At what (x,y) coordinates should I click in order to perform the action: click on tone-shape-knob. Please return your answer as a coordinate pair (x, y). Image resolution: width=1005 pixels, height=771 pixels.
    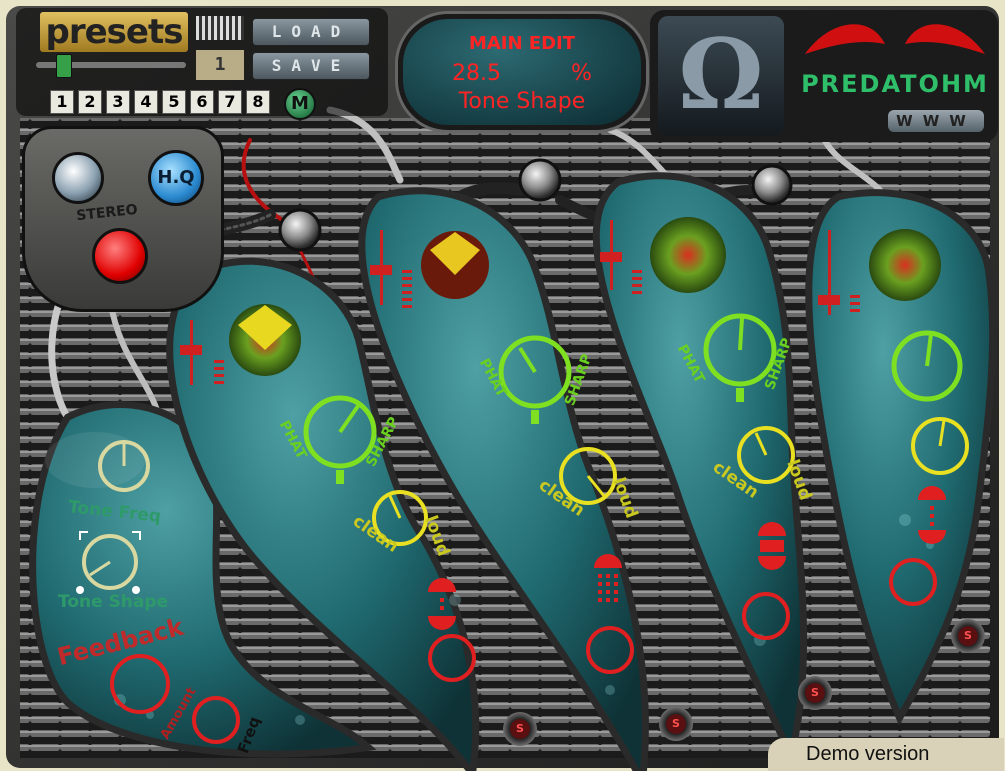
    Looking at the image, I should click on (108, 562).